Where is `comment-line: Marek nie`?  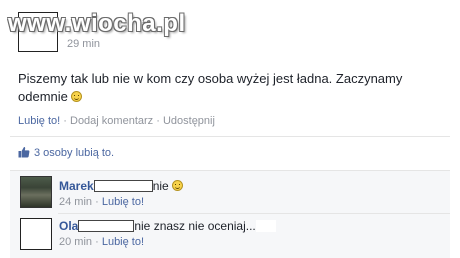
comment-line: Marek nie is located at coordinates (121, 186).